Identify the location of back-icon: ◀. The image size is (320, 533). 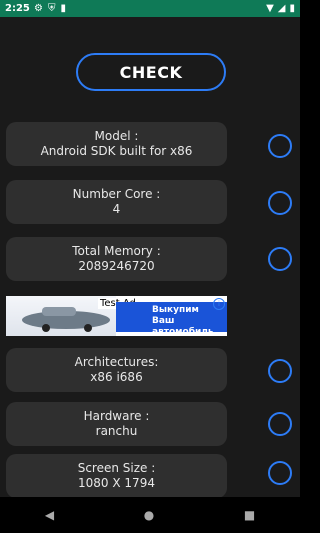
(49, 515).